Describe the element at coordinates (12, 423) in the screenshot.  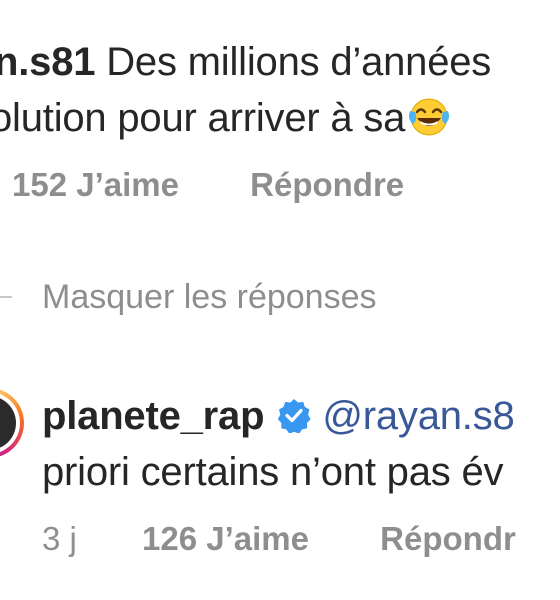
I see `avatar` at that location.